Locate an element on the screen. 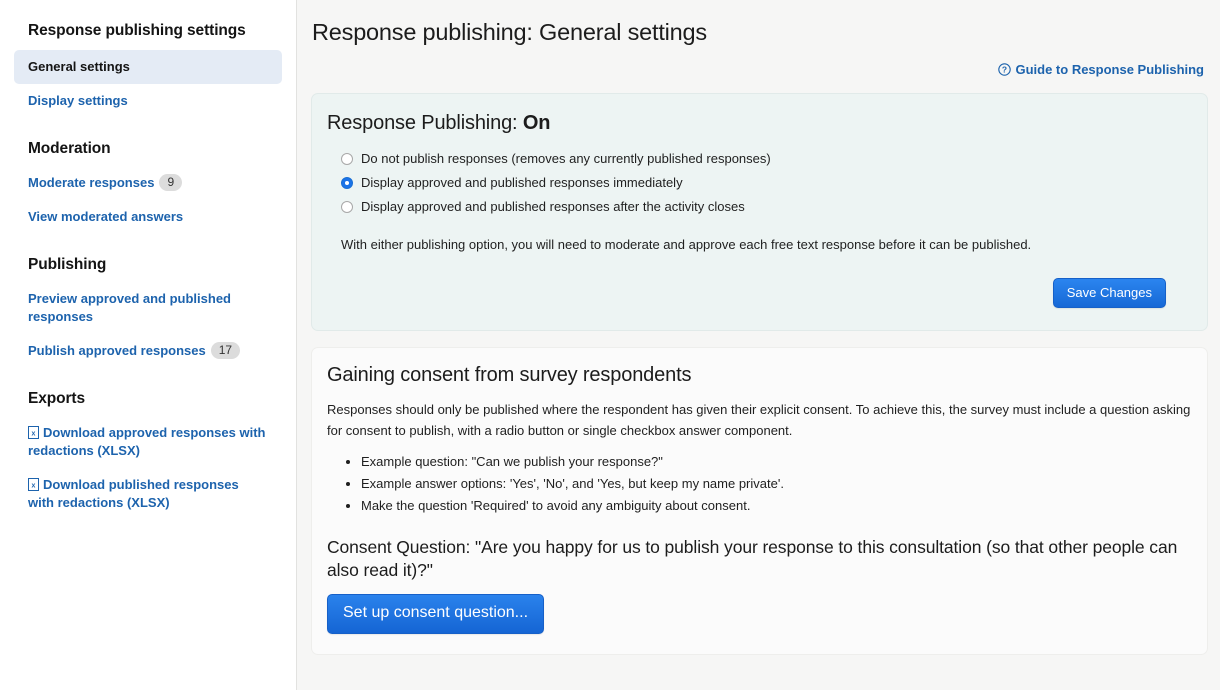 The image size is (1220, 690). response-publishing-heading: Response Publishing: On is located at coordinates (759, 123).